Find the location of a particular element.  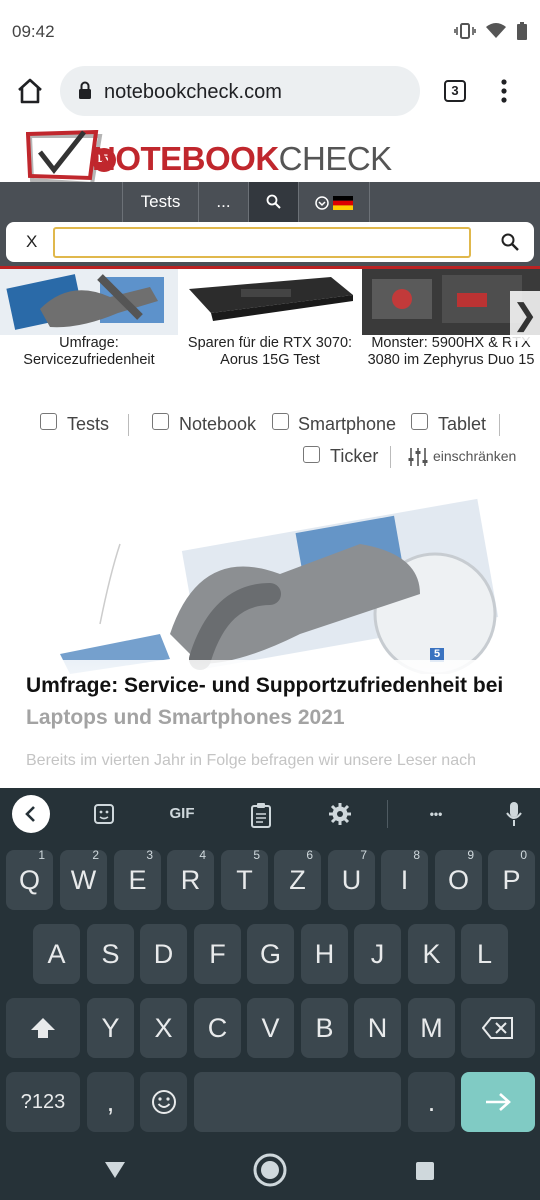

key-f: F is located at coordinates (217, 954).